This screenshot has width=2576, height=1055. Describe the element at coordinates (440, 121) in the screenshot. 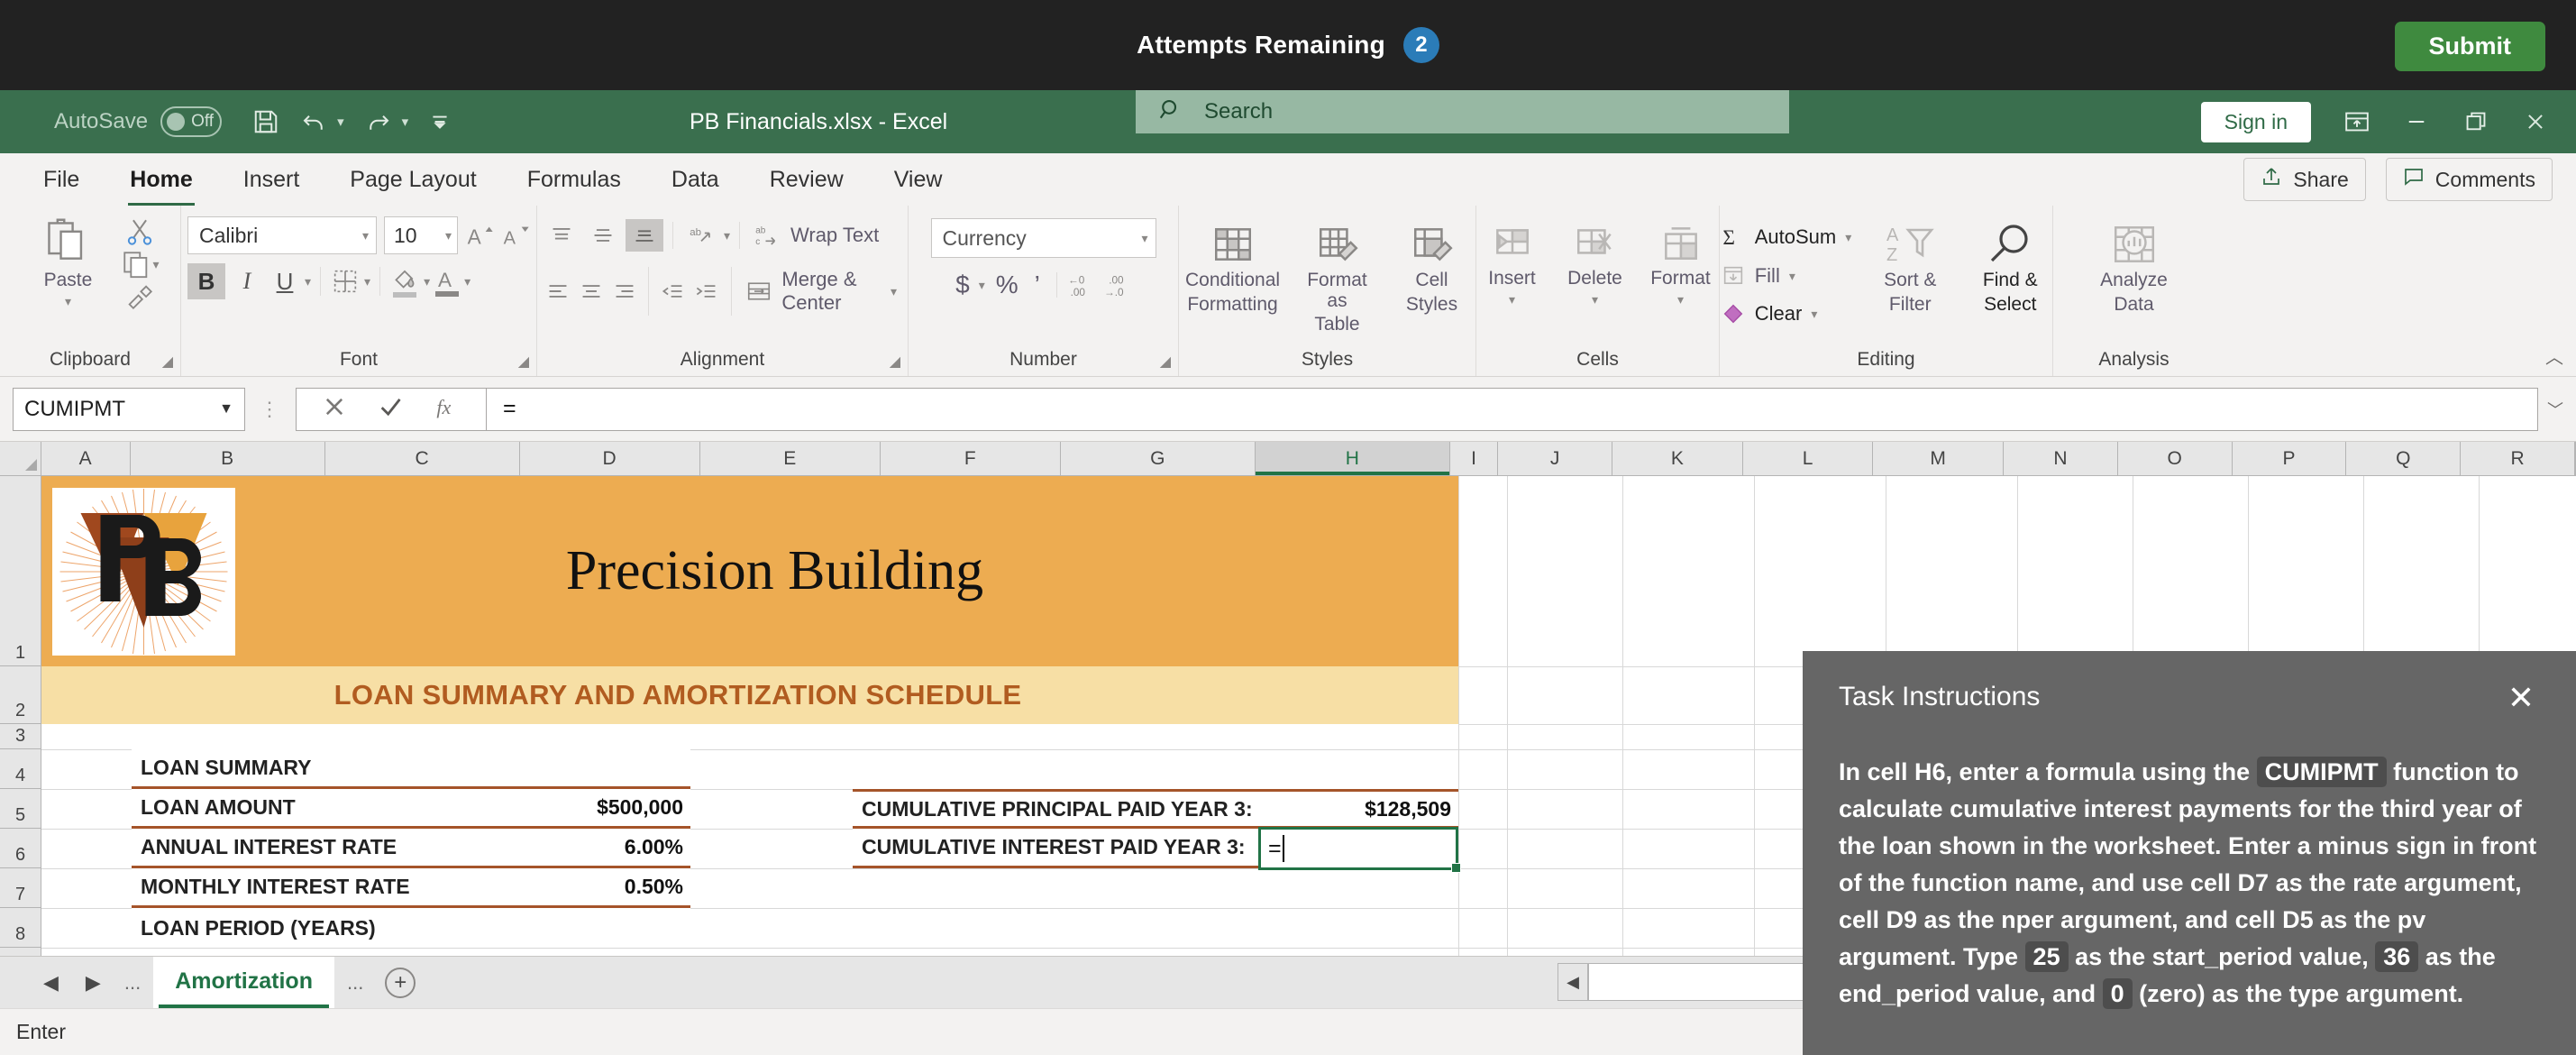

I see `customize-quick-access-icon` at that location.